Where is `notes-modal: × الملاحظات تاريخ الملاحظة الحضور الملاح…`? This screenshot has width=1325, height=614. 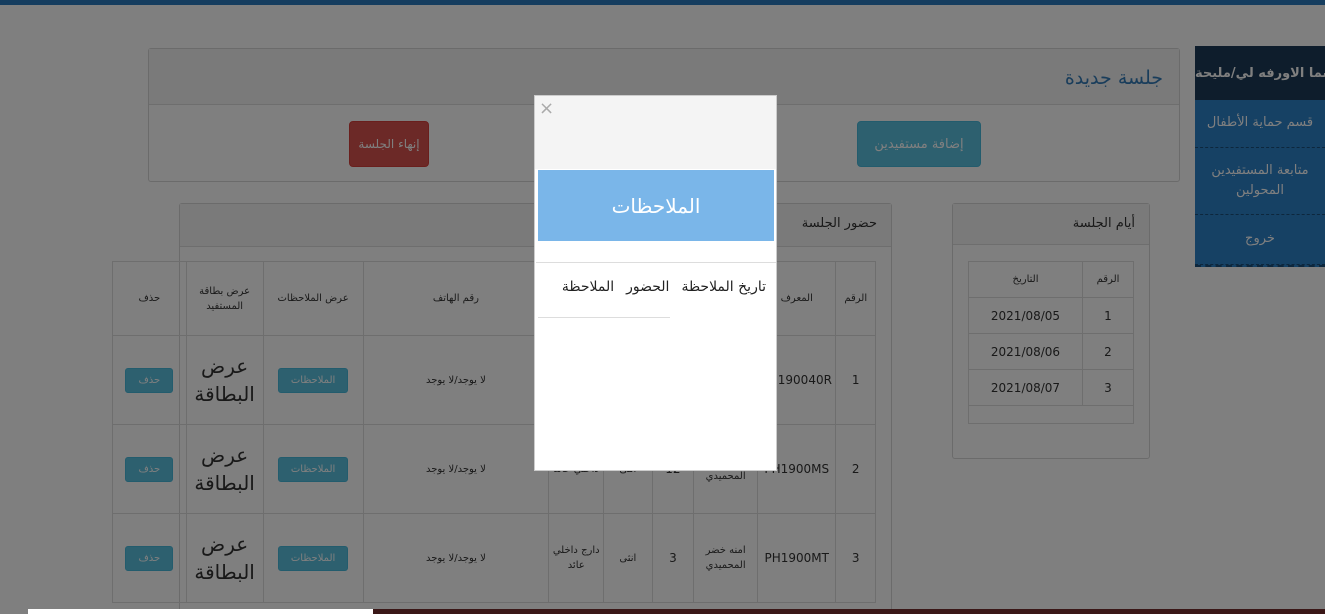 notes-modal: × الملاحظات تاريخ الملاحظة الحضور الملاح… is located at coordinates (655, 283).